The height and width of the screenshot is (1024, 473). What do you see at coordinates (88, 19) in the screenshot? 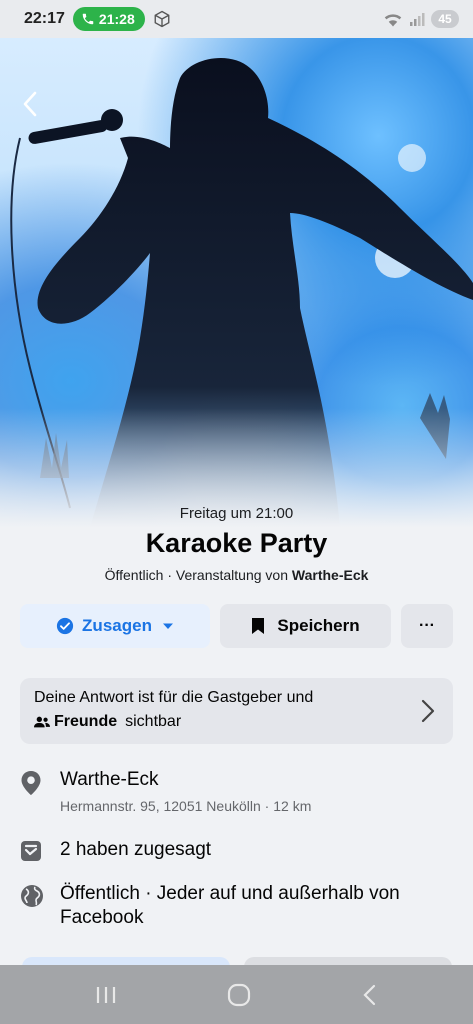
I see `phone-icon` at bounding box center [88, 19].